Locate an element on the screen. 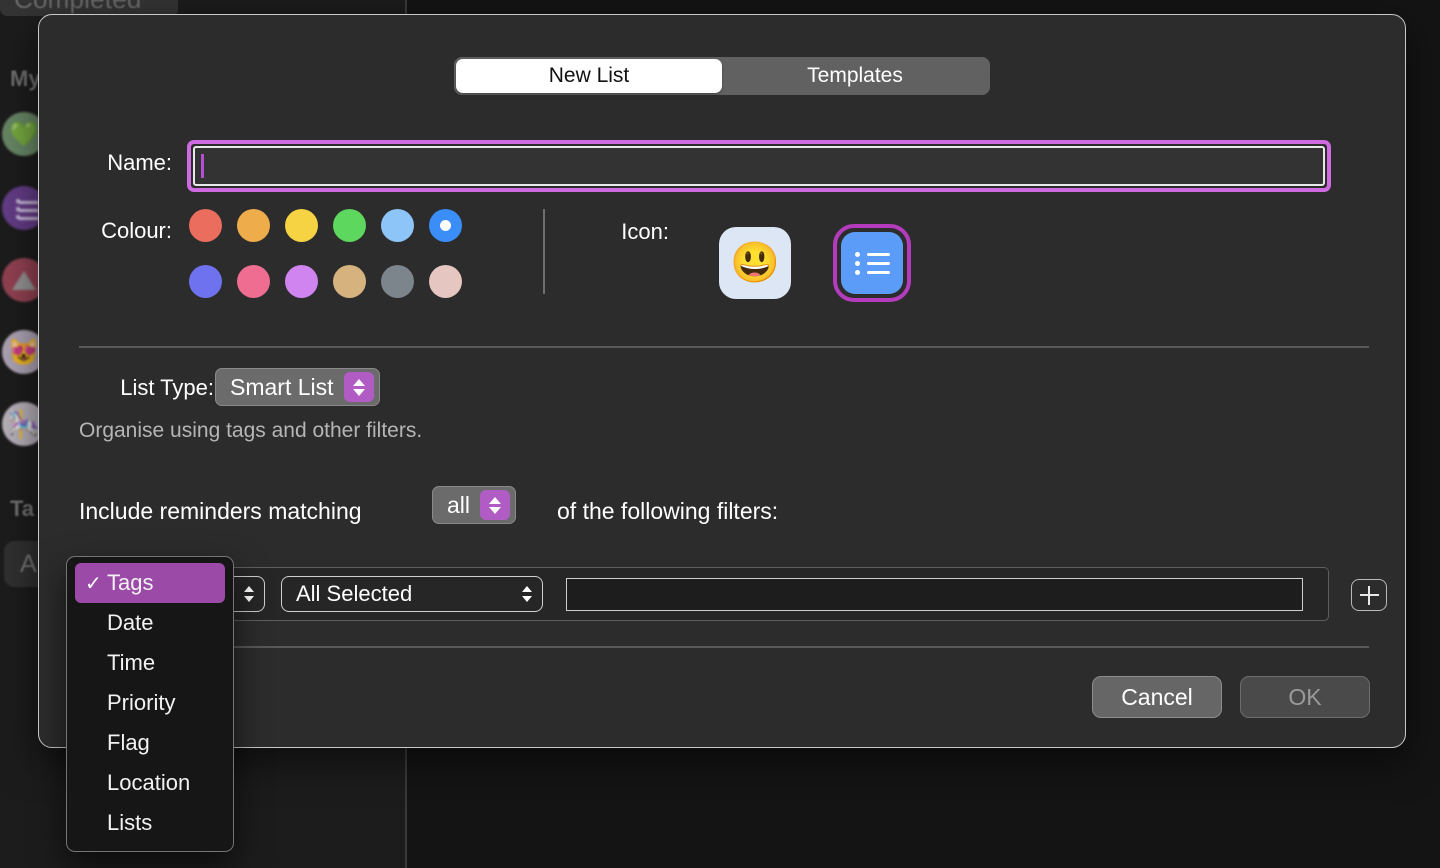 The image size is (1440, 868). colour-swatch-blush is located at coordinates (445, 281).